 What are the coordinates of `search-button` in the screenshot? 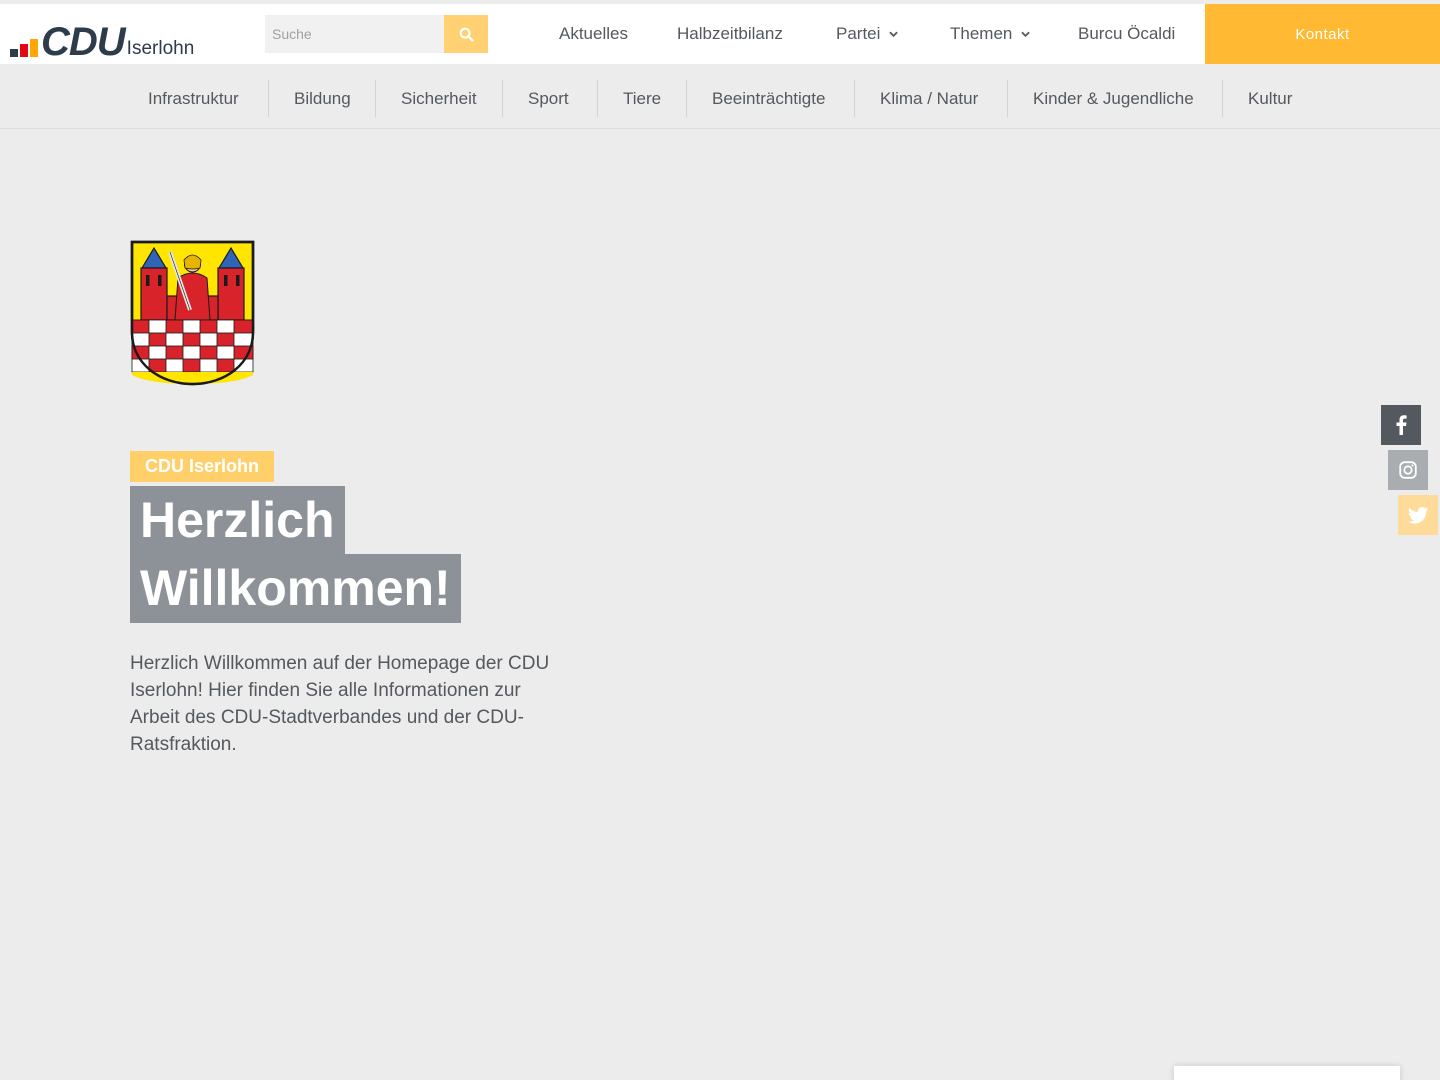 It's located at (466, 34).